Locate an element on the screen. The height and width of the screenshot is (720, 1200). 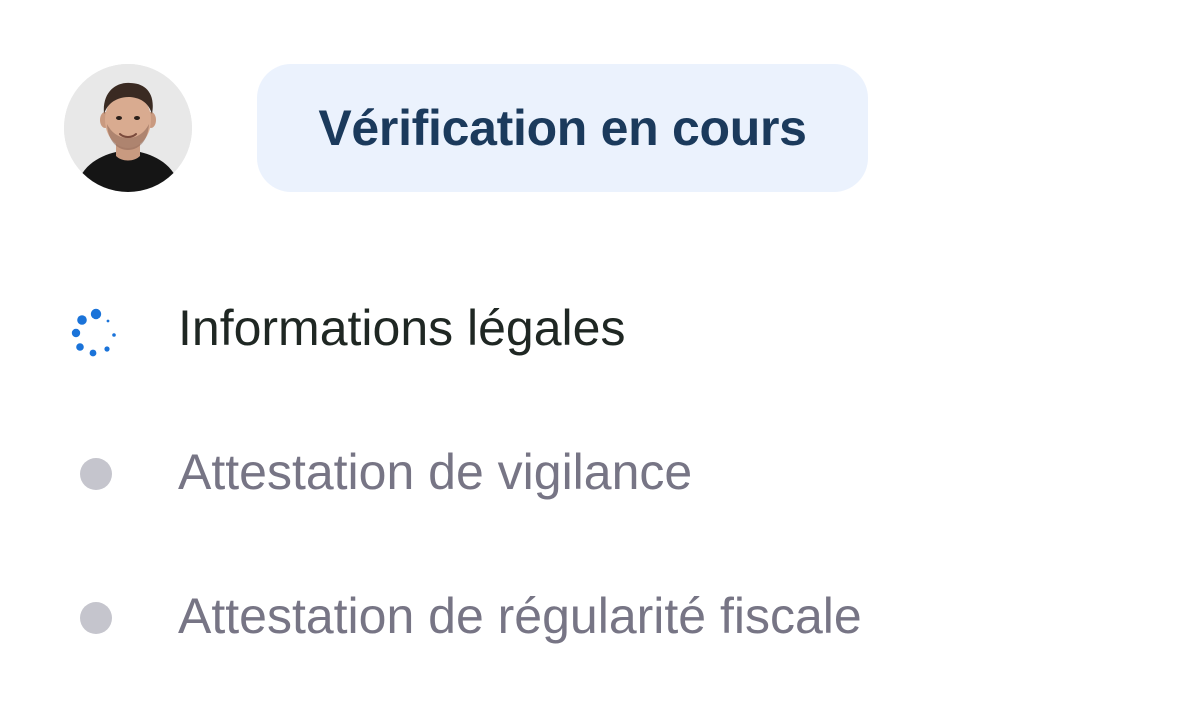
user-portrait-icon is located at coordinates (128, 128).